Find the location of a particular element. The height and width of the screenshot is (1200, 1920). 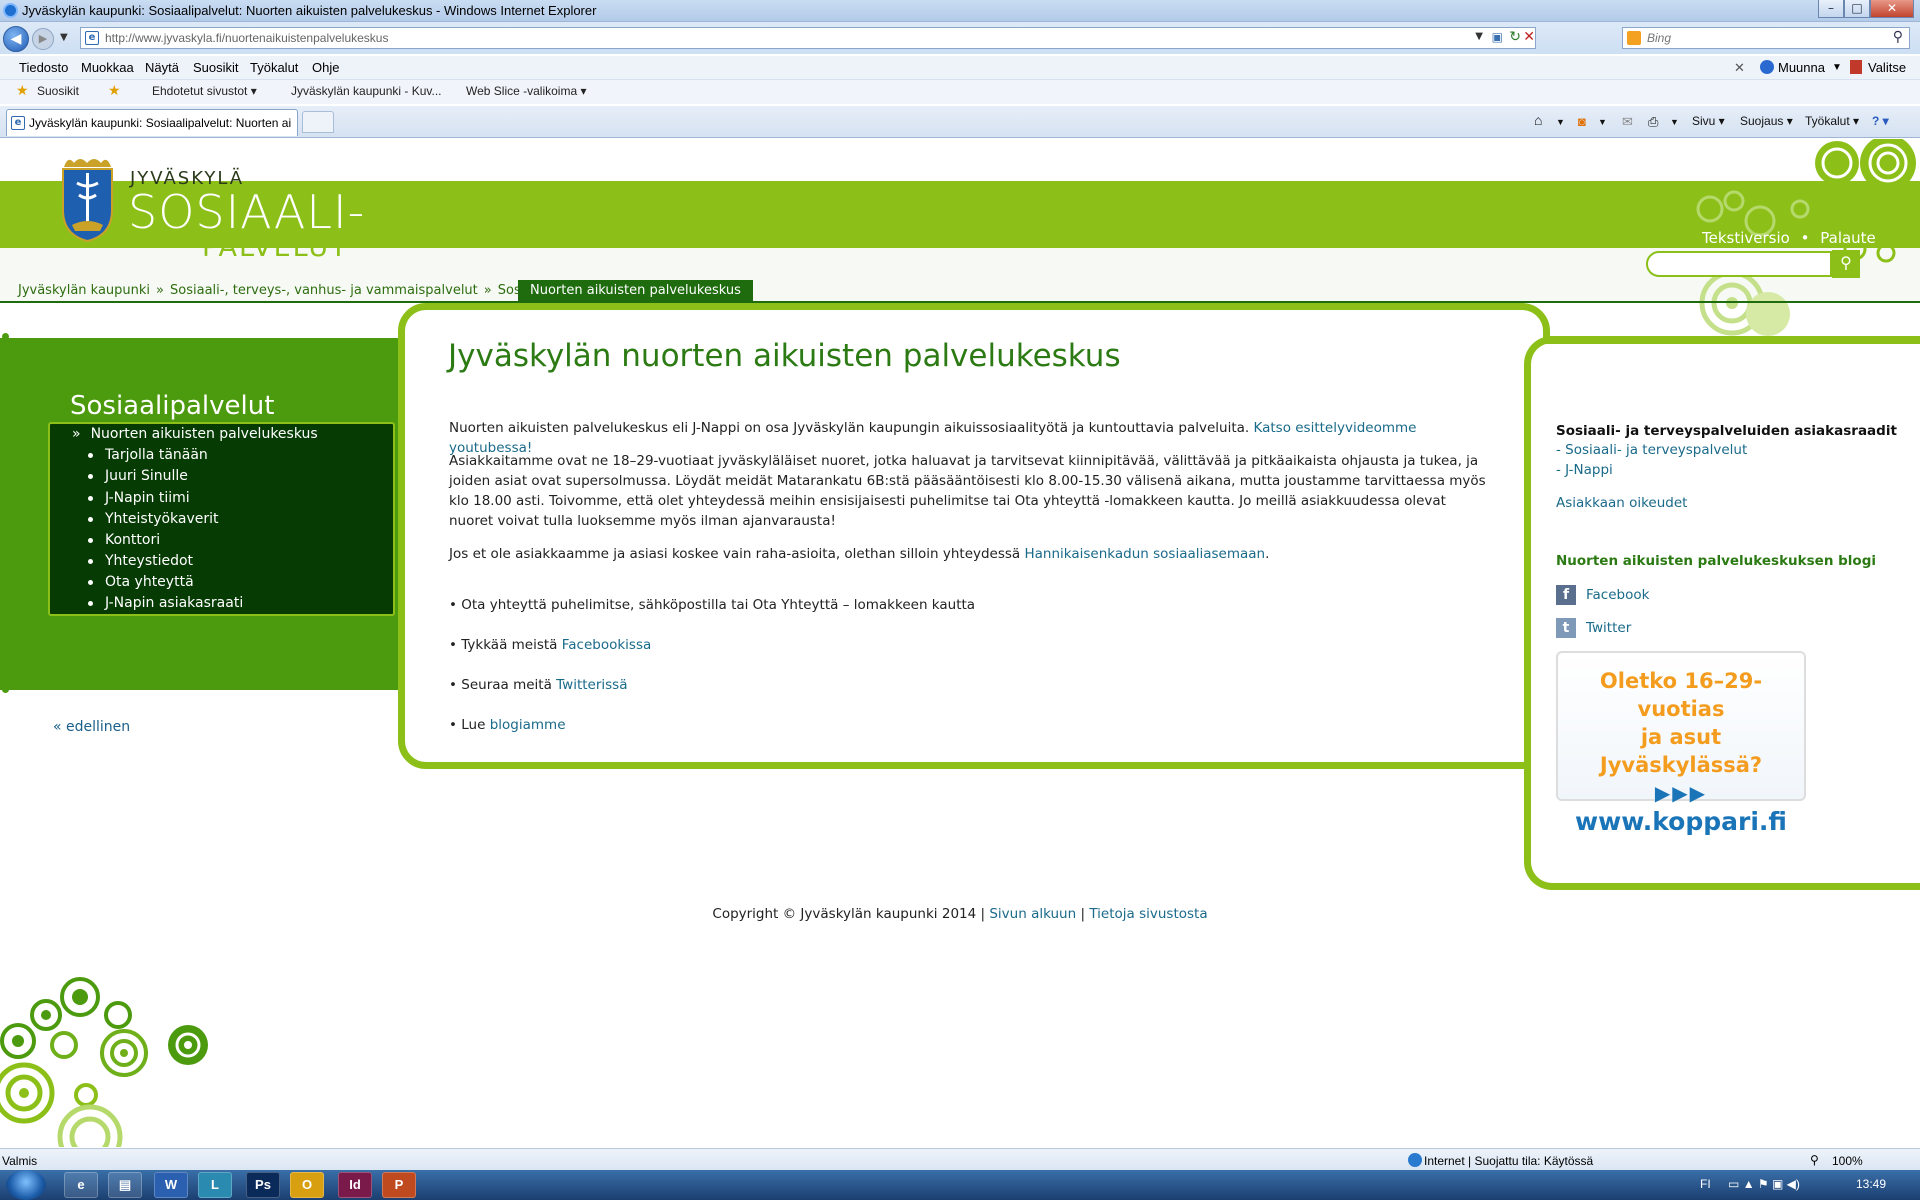

address-dropdown-icon: ▼ is located at coordinates (1479, 36).